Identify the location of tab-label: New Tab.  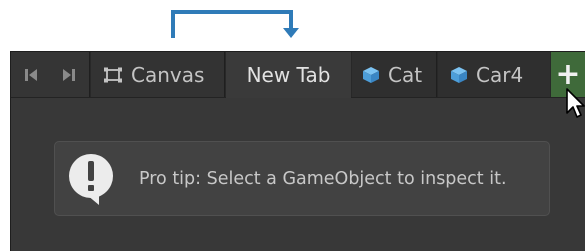
(288, 75).